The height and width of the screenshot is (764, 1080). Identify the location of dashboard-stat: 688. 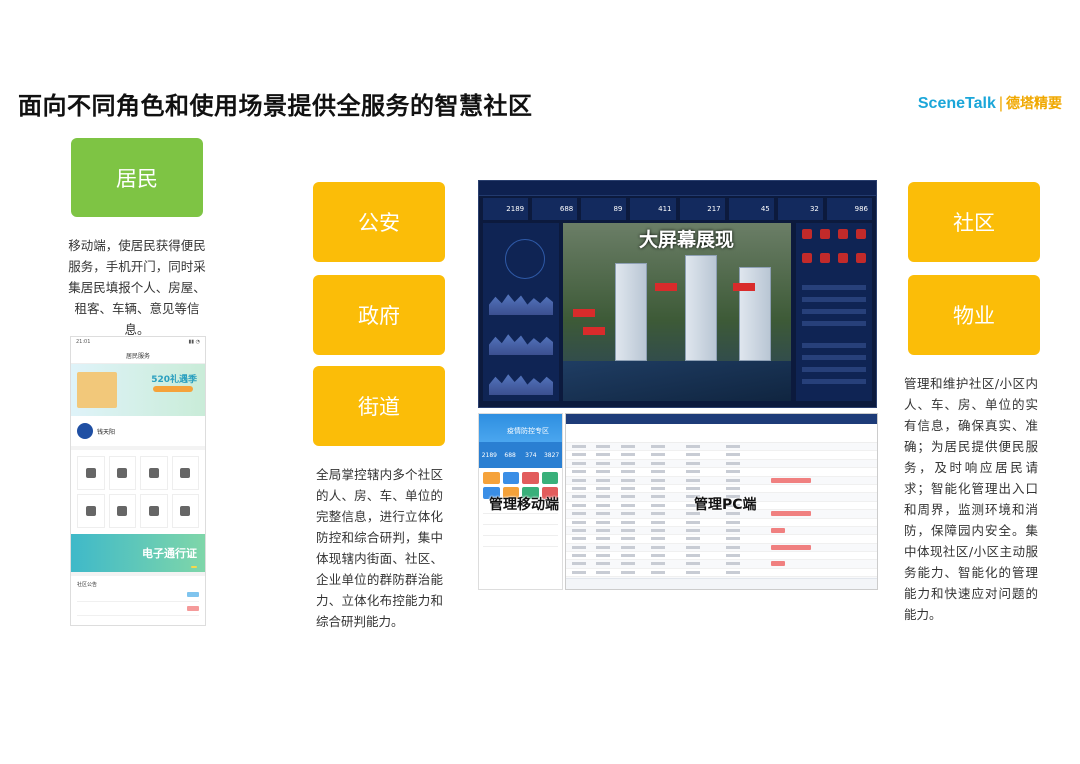
(555, 209).